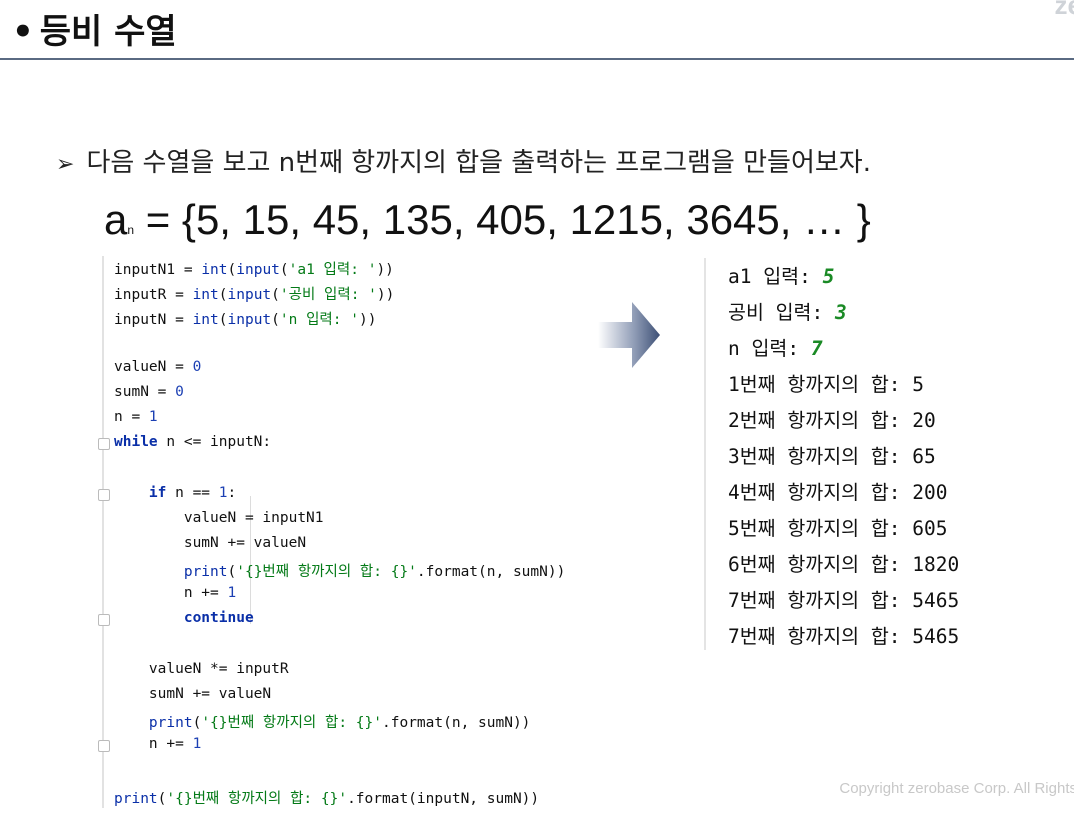  Describe the element at coordinates (328, 295) in the screenshot. I see `code-token: '공비 입력: '` at that location.